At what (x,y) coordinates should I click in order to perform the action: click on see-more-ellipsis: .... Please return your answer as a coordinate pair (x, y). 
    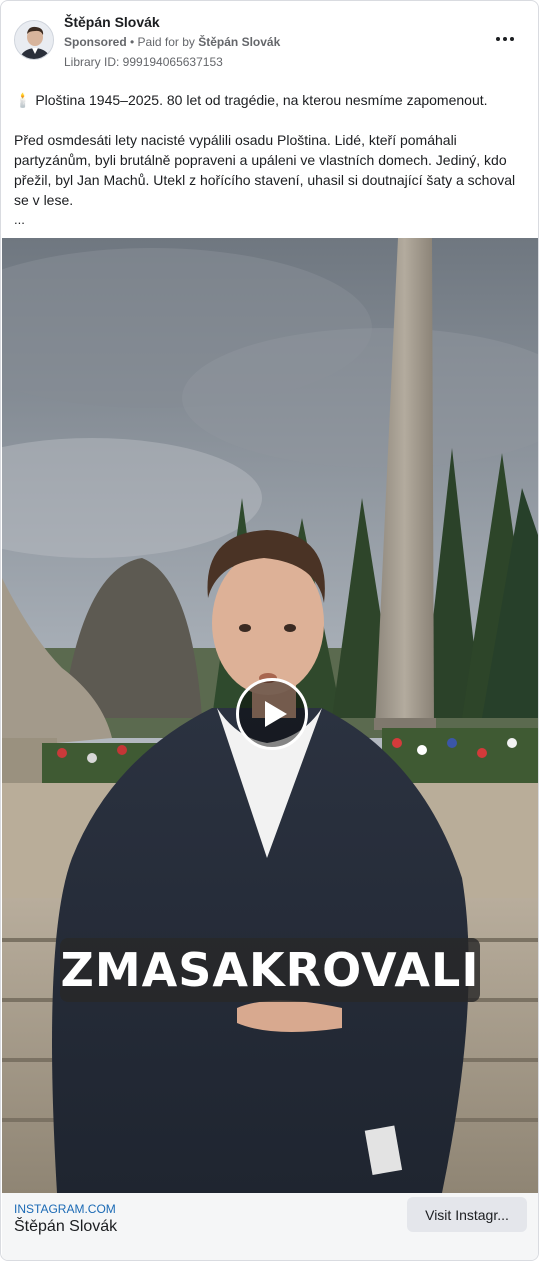
    Looking at the image, I should click on (269, 220).